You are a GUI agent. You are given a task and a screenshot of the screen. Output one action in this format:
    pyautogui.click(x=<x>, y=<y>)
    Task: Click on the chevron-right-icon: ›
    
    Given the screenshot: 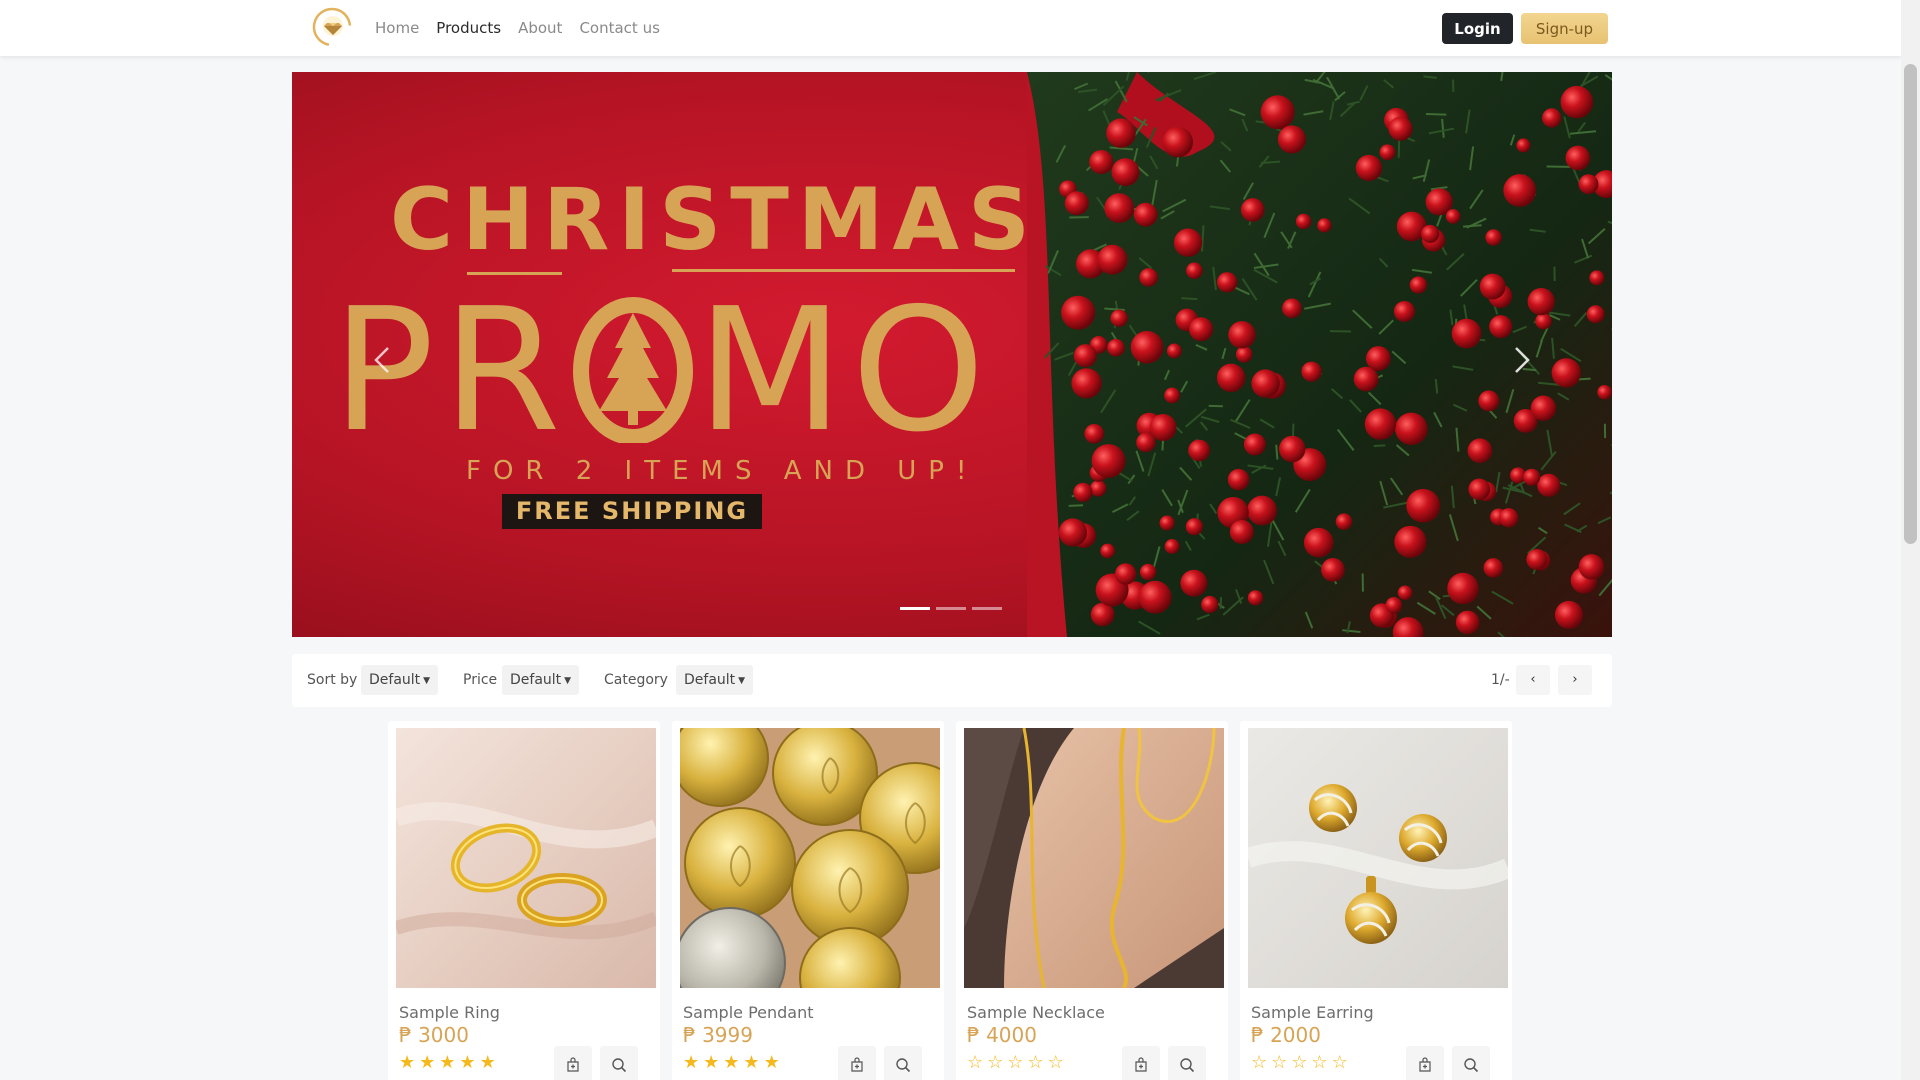 What is the action you would take?
    pyautogui.click(x=1575, y=679)
    